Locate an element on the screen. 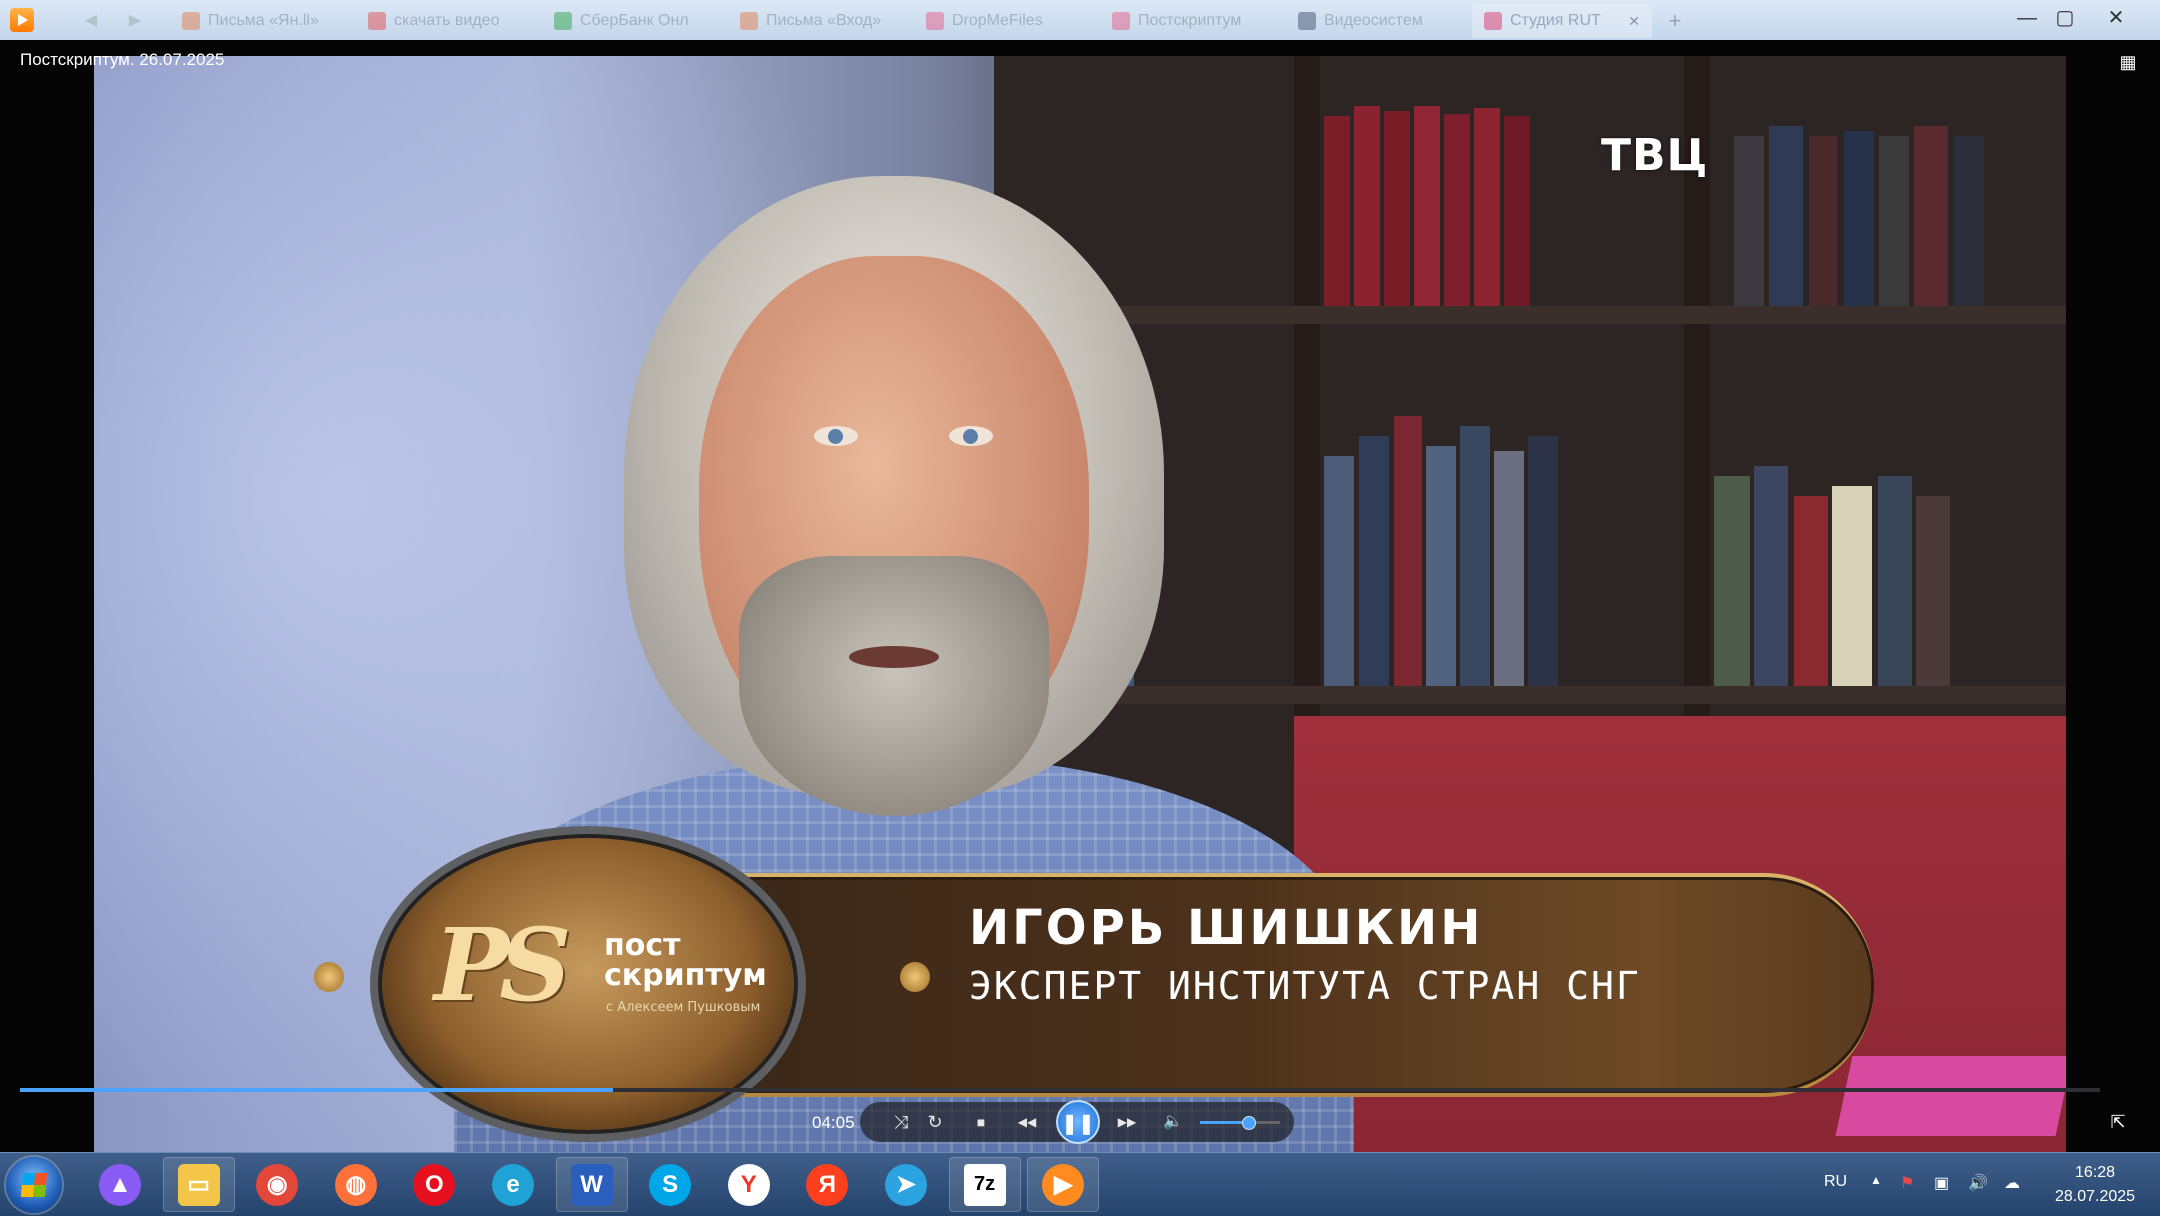 Image resolution: width=2160 pixels, height=1216 pixels. tab-label: DropMeFiles is located at coordinates (997, 20).